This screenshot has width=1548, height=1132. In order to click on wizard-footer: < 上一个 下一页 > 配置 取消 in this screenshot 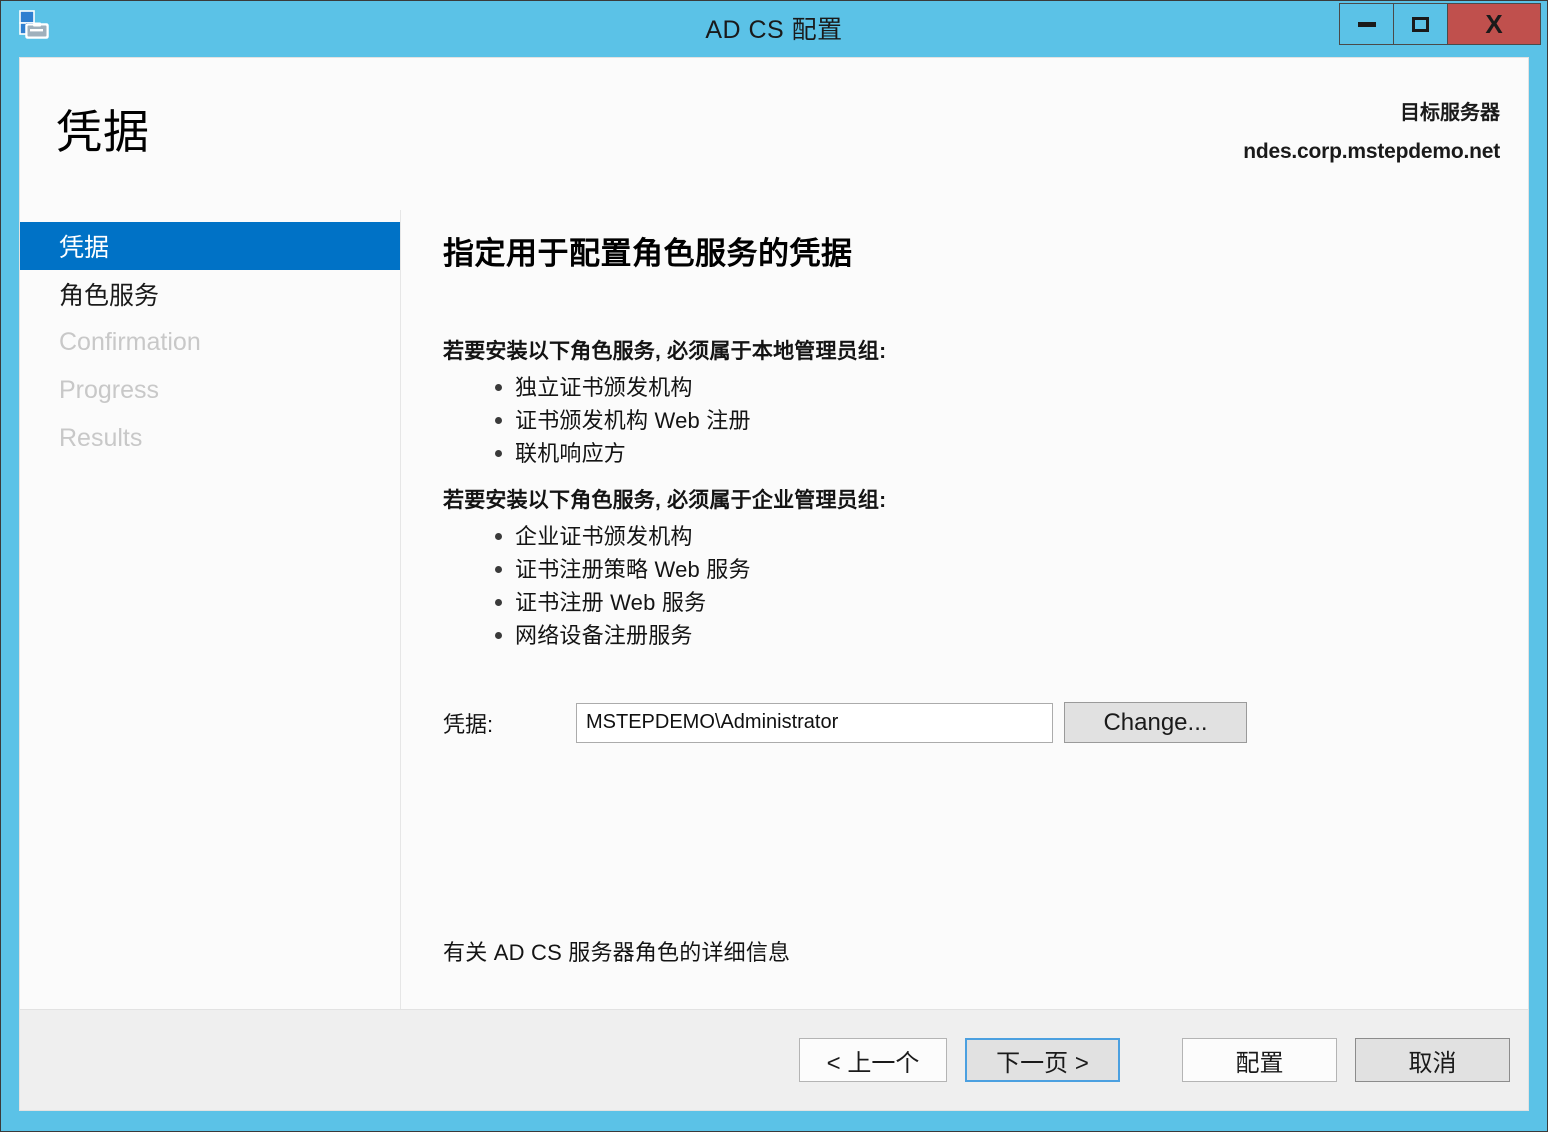, I will do `click(774, 1059)`.